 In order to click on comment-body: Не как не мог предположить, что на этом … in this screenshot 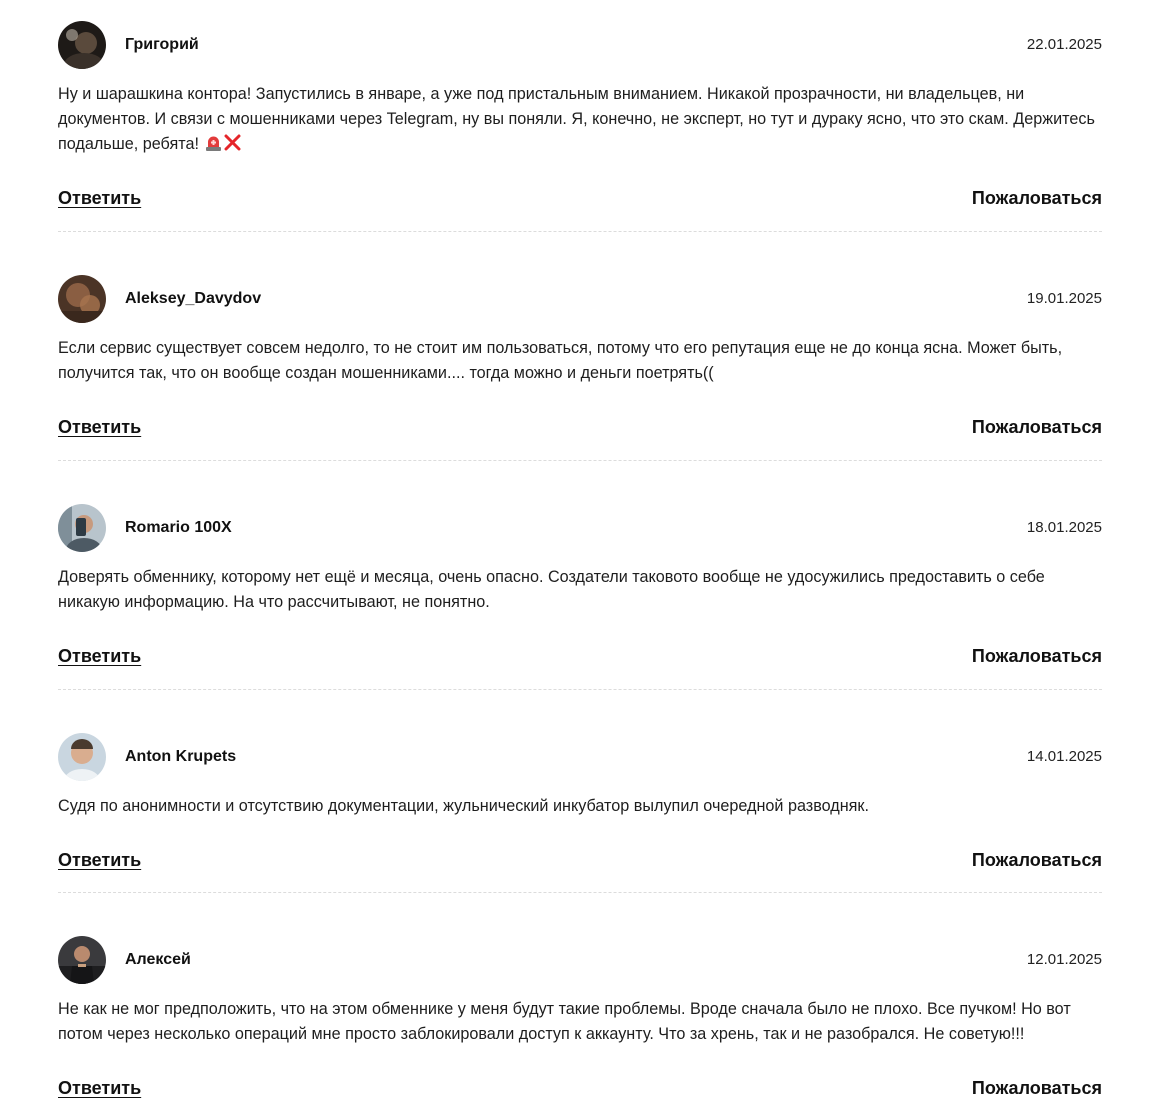, I will do `click(564, 1021)`.